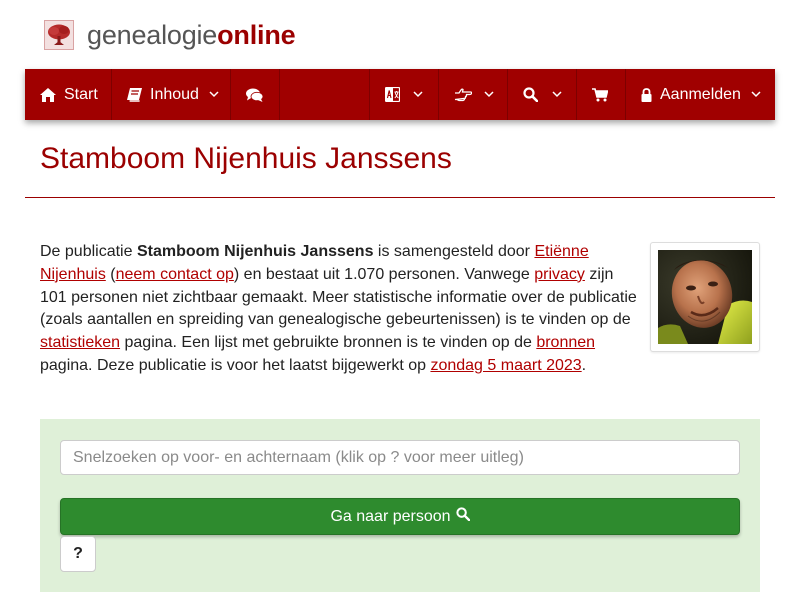 This screenshot has height=600, width=800. I want to click on chat-icon, so click(254, 95).